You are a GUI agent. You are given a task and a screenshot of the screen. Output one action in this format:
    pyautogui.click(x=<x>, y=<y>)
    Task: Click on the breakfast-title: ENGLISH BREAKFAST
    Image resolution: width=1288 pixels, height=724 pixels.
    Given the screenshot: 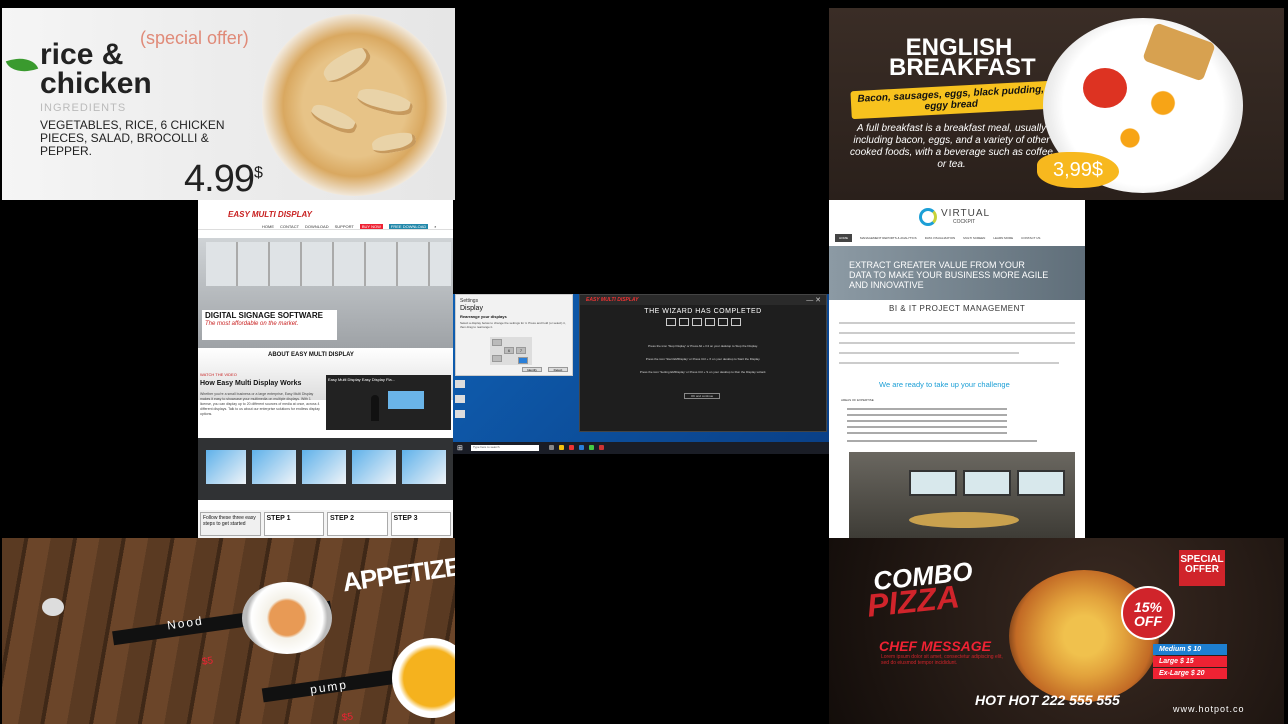 What is the action you would take?
    pyautogui.click(x=962, y=57)
    